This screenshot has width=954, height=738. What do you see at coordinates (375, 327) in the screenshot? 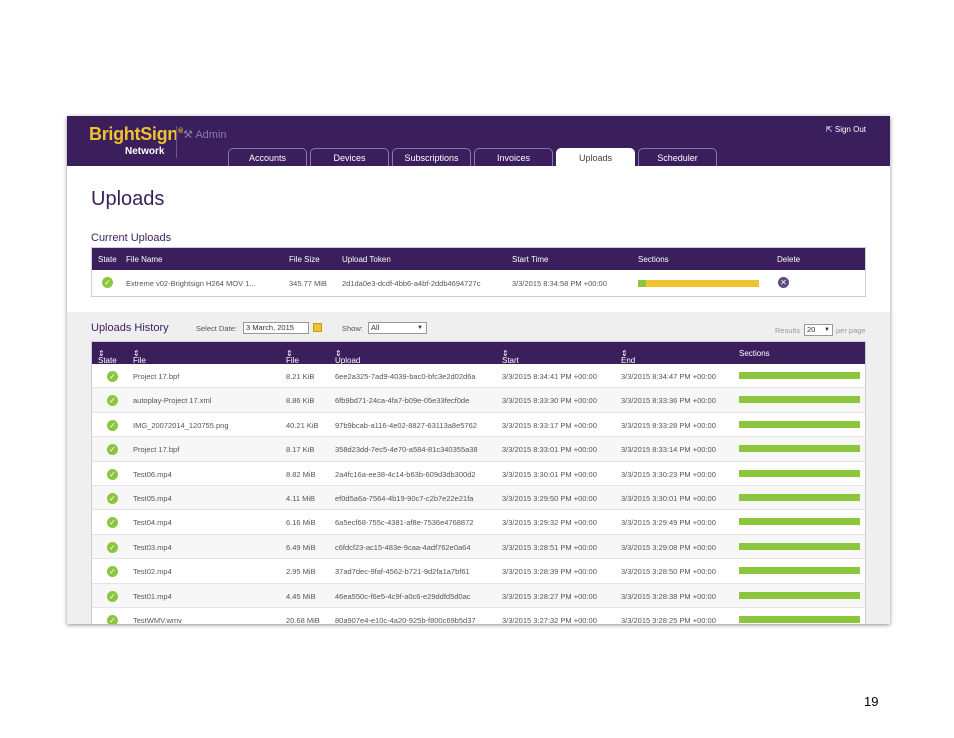
I see `show-select-value: All` at bounding box center [375, 327].